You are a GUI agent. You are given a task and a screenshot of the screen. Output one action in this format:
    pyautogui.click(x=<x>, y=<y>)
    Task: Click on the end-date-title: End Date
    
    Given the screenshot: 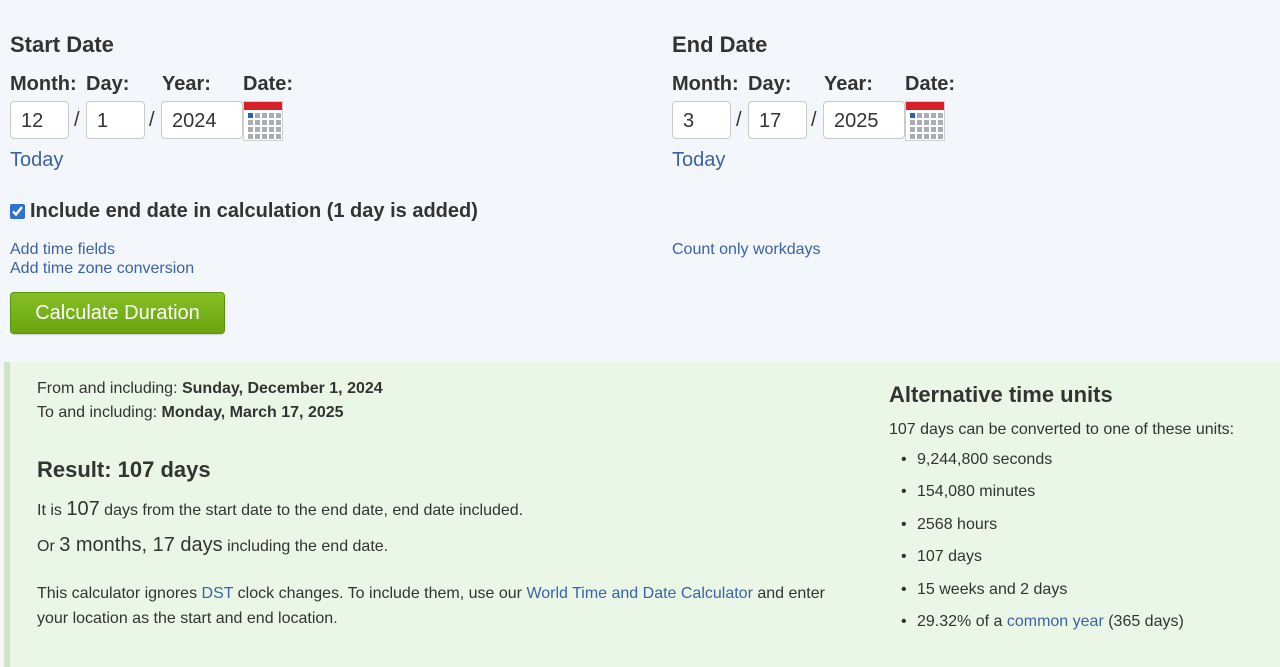 What is the action you would take?
    pyautogui.click(x=720, y=44)
    